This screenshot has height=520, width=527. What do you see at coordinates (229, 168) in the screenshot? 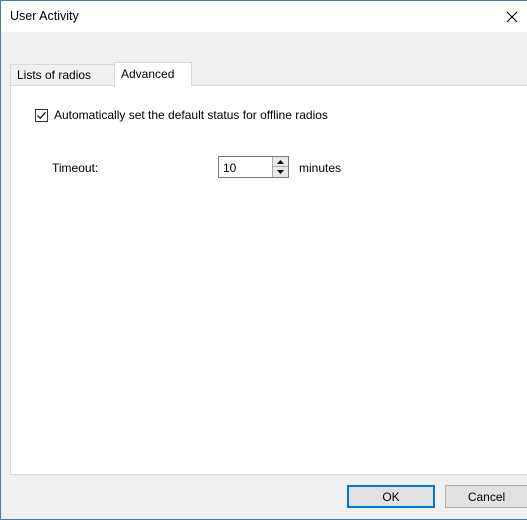
I see `timeout-input: 10` at bounding box center [229, 168].